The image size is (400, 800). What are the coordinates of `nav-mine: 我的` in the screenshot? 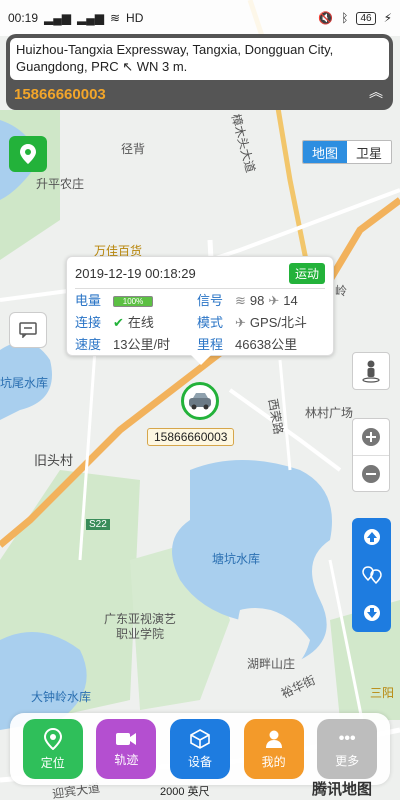 It's located at (273, 749).